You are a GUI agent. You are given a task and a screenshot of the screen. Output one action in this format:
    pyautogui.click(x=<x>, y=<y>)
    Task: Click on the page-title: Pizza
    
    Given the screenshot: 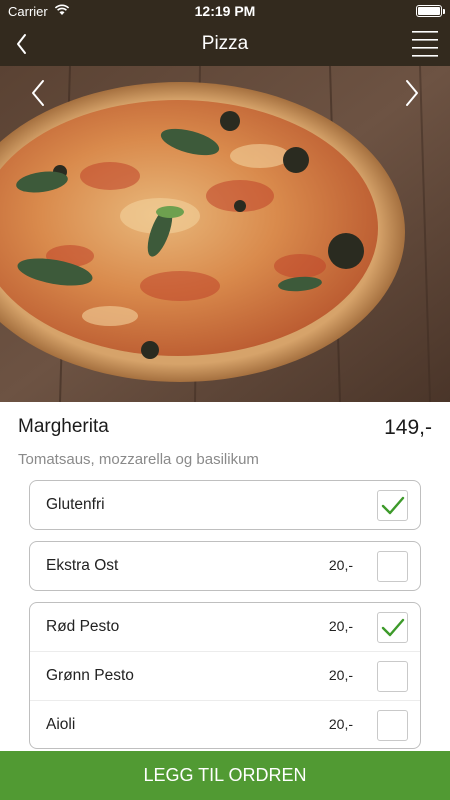 What is the action you would take?
    pyautogui.click(x=225, y=43)
    